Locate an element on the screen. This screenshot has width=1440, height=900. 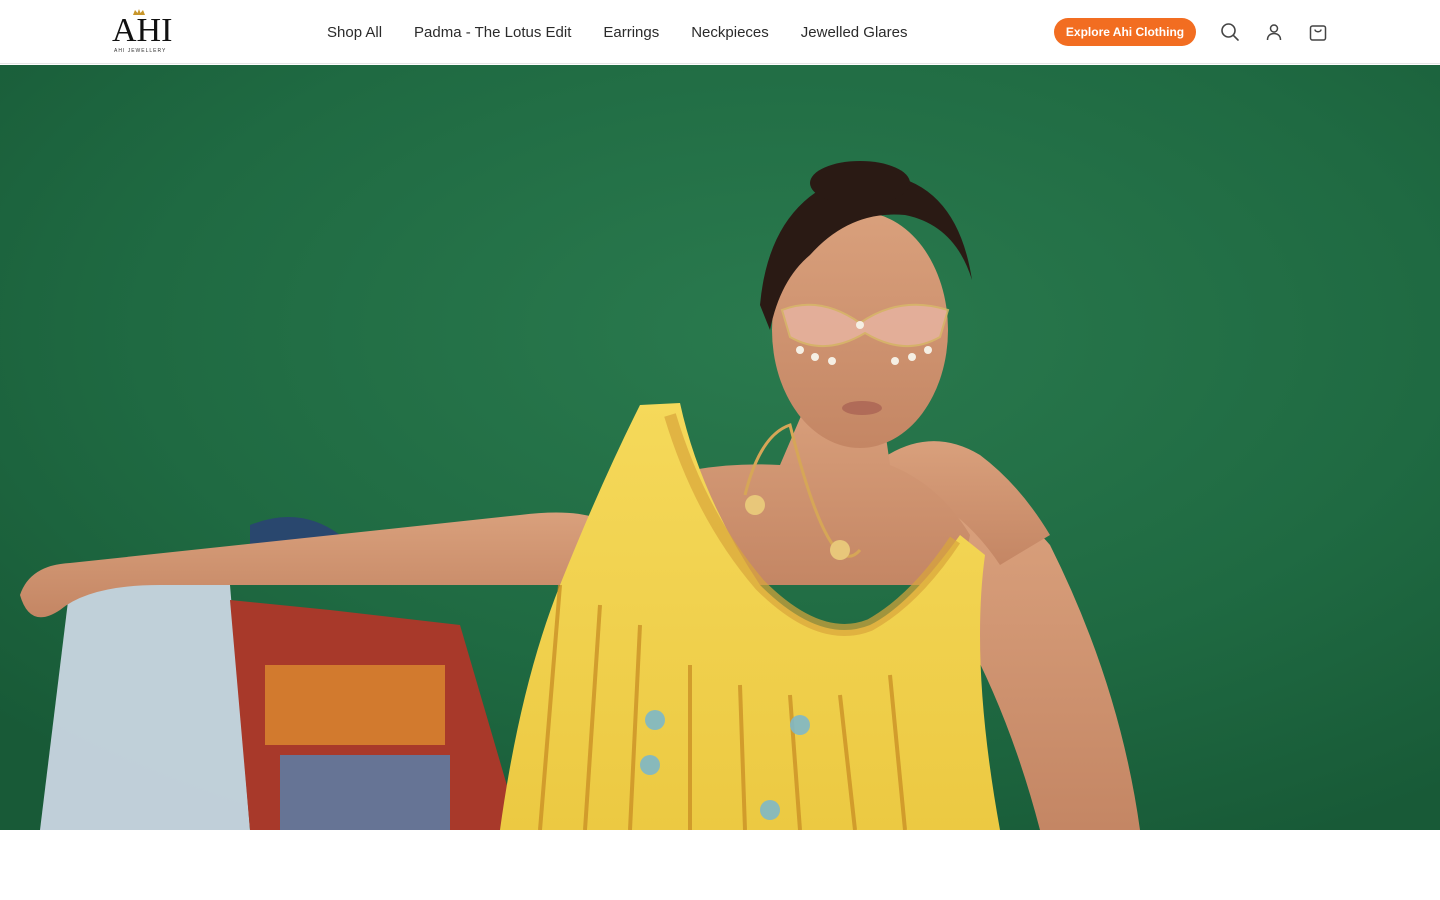
cart-icon is located at coordinates (1318, 33).